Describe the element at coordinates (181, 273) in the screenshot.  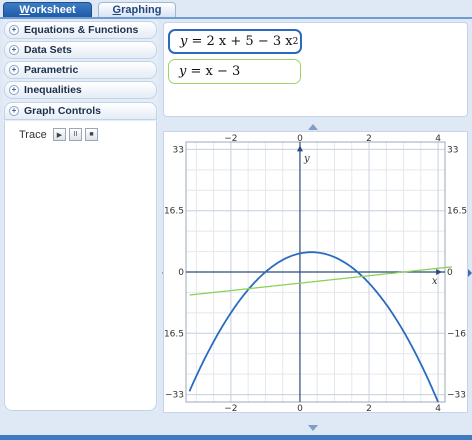
I see `y-tick-label-left: 0` at that location.